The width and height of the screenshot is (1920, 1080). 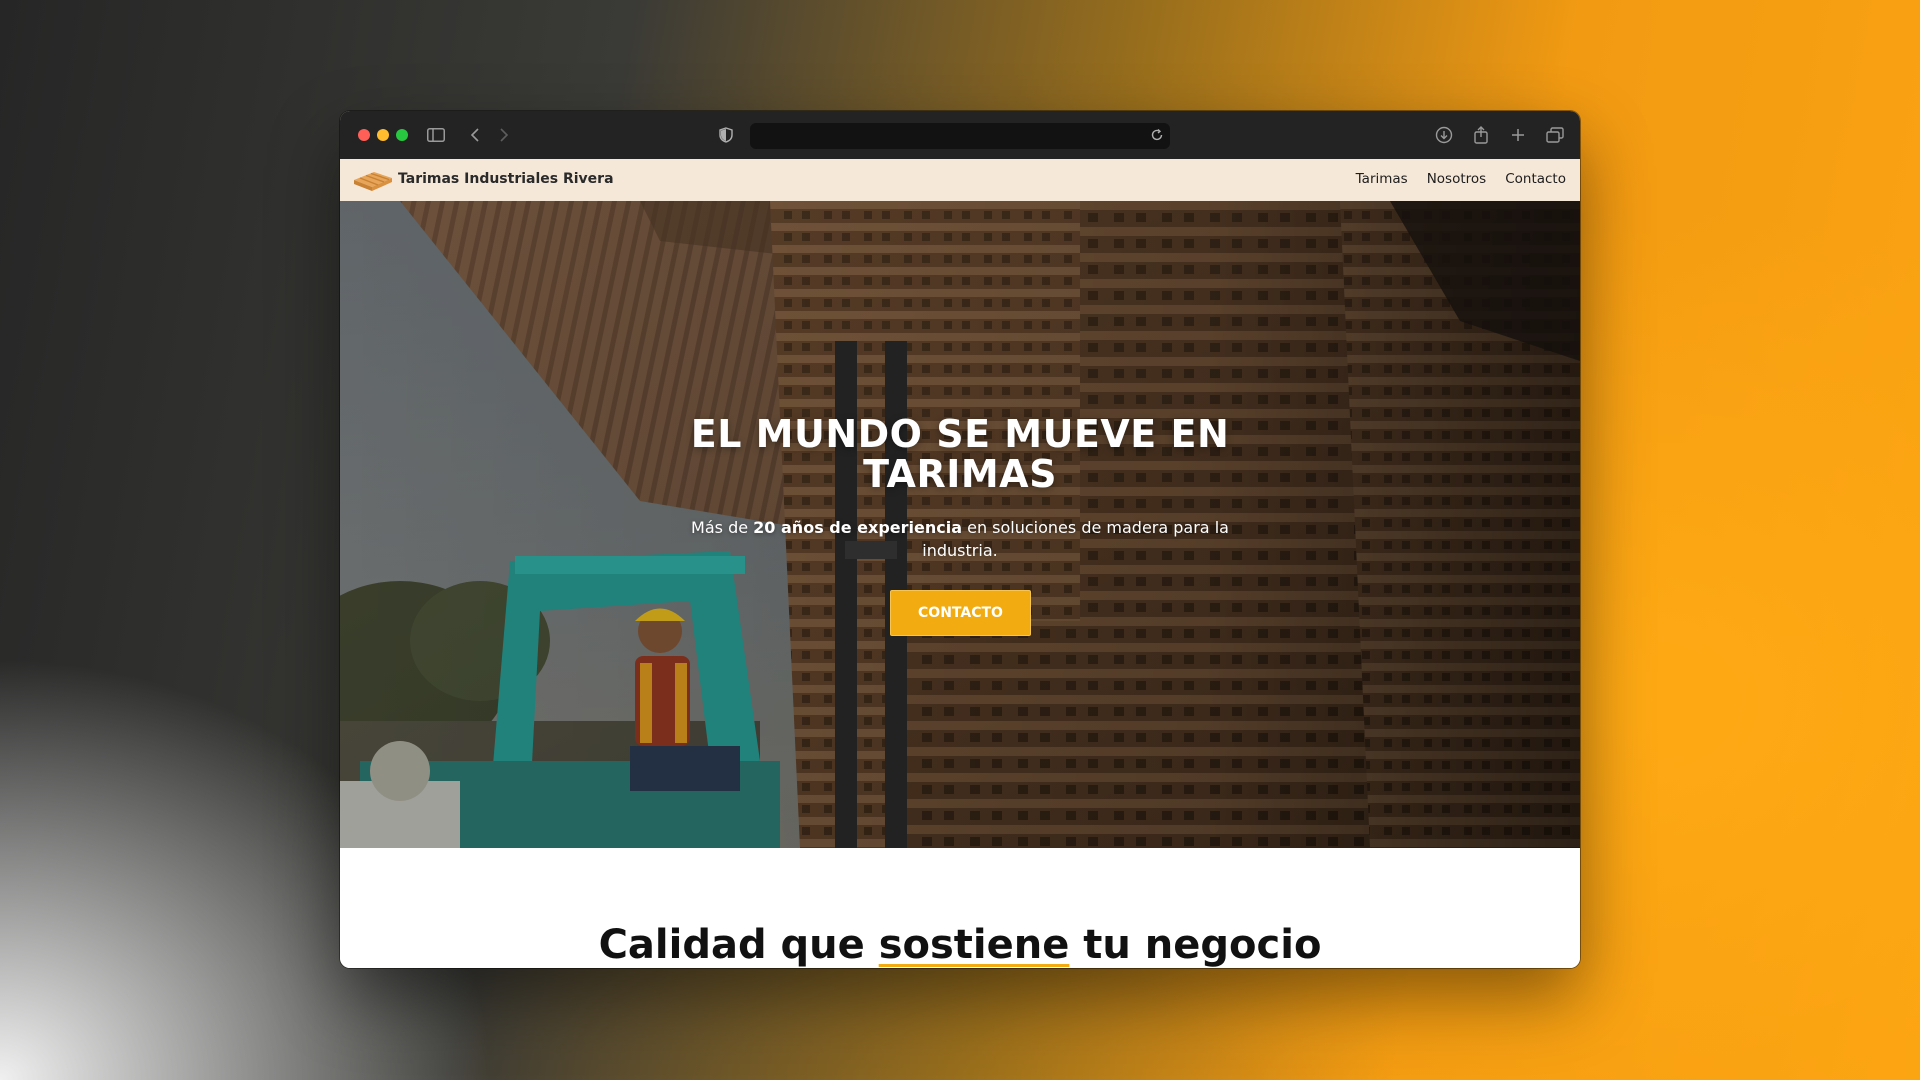 I want to click on address-bar, so click(x=960, y=136).